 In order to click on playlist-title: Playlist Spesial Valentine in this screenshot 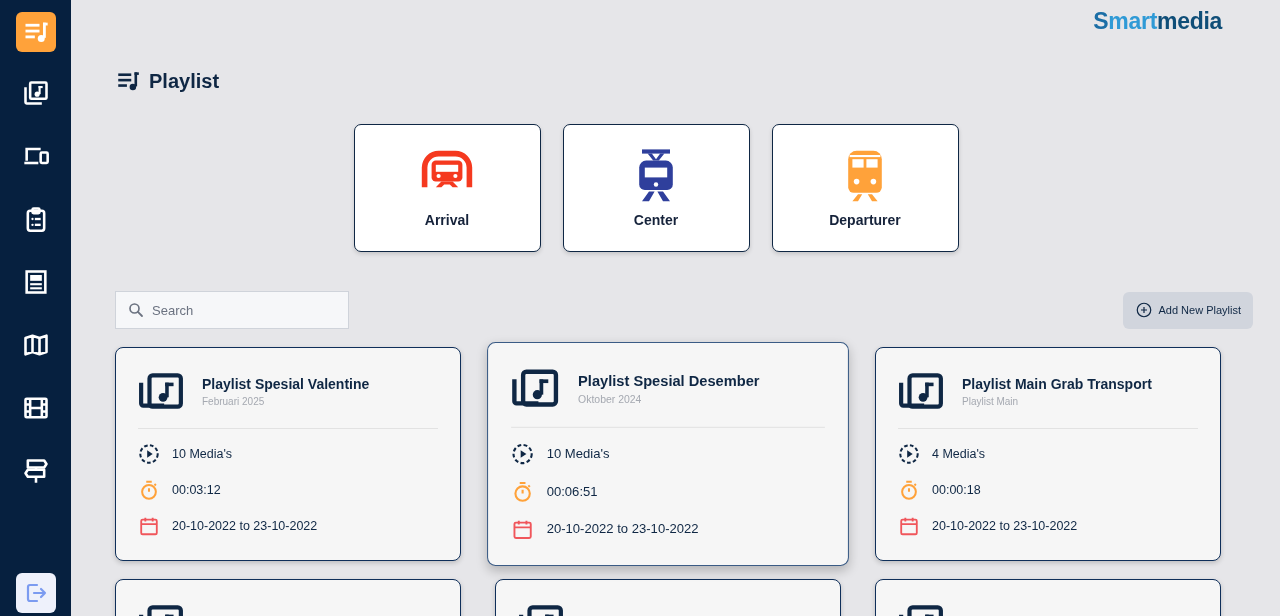, I will do `click(286, 383)`.